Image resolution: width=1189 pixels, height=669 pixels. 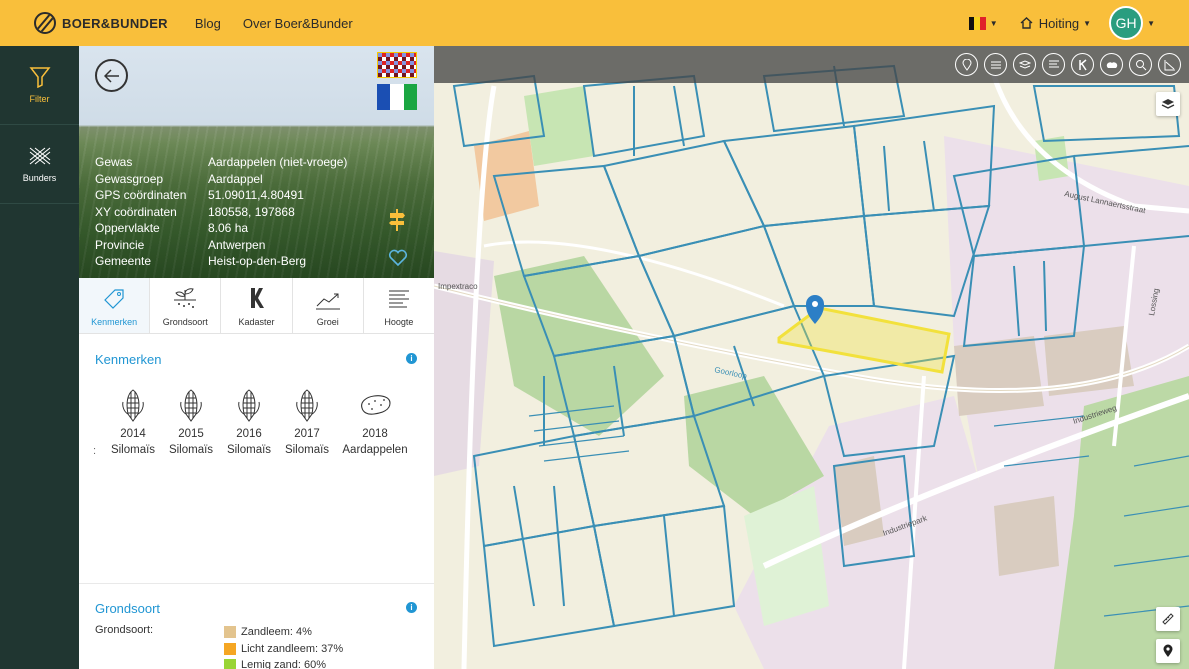 I want to click on back-button, so click(x=111, y=75).